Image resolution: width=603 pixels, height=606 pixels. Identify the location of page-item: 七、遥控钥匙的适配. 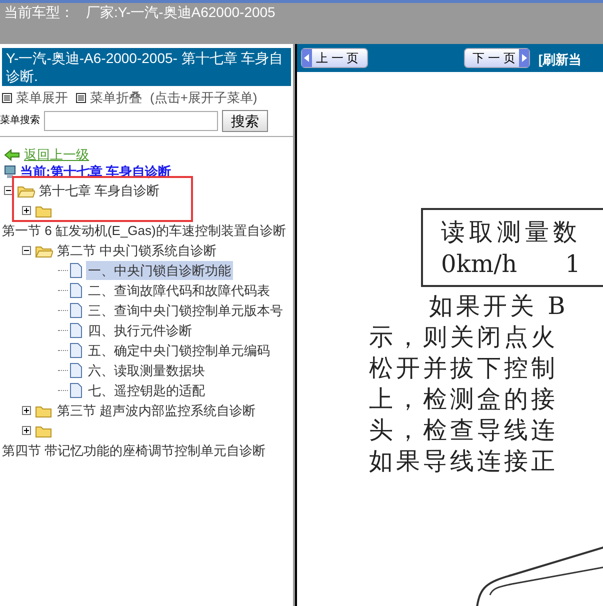
(146, 390).